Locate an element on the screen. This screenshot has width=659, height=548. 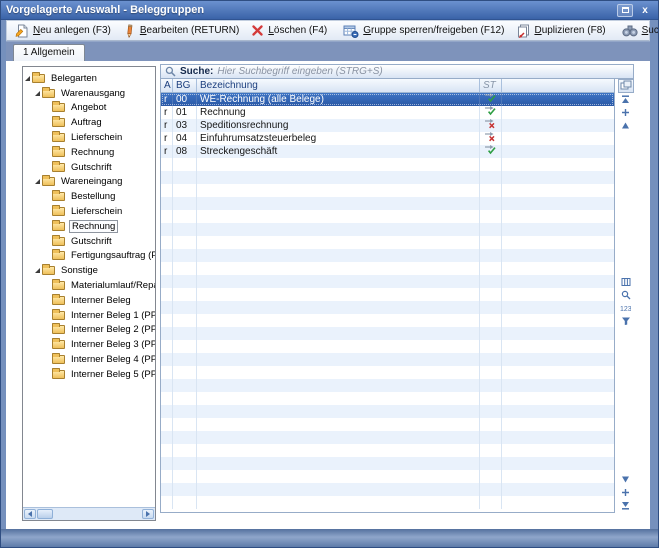
scroll-right-button is located at coordinates (148, 514).